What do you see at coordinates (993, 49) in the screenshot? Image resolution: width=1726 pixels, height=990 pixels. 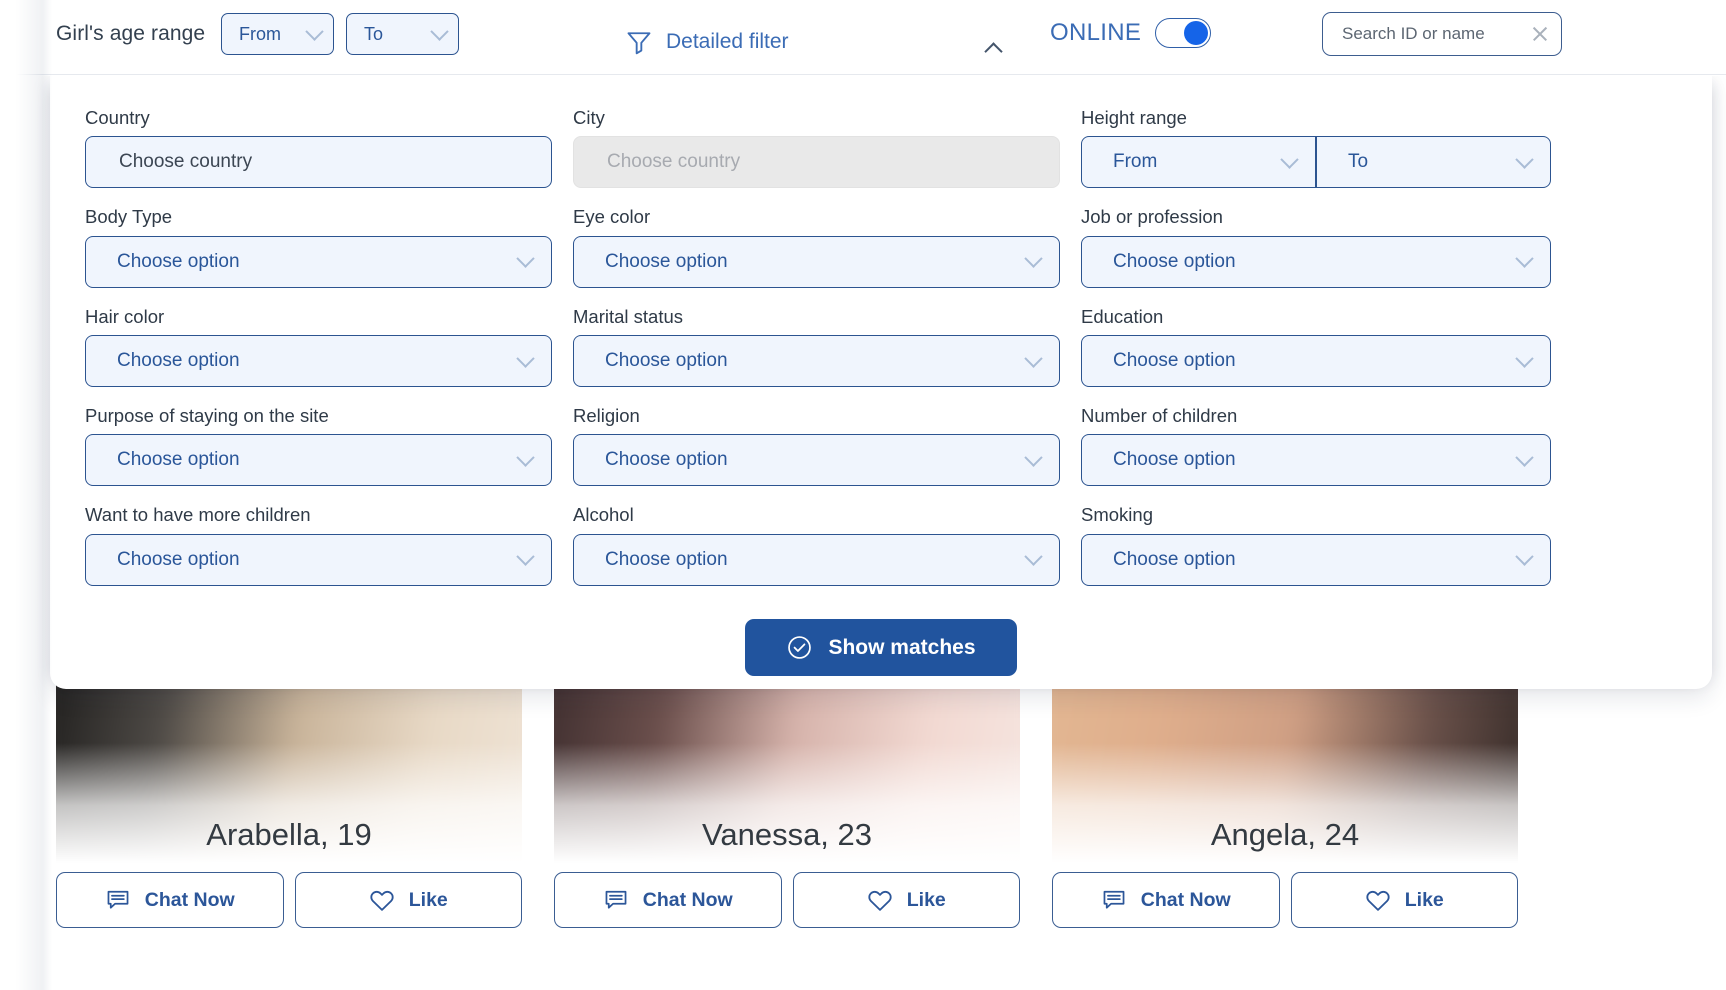 I see `collapse-filter-chevron-up-icon` at bounding box center [993, 49].